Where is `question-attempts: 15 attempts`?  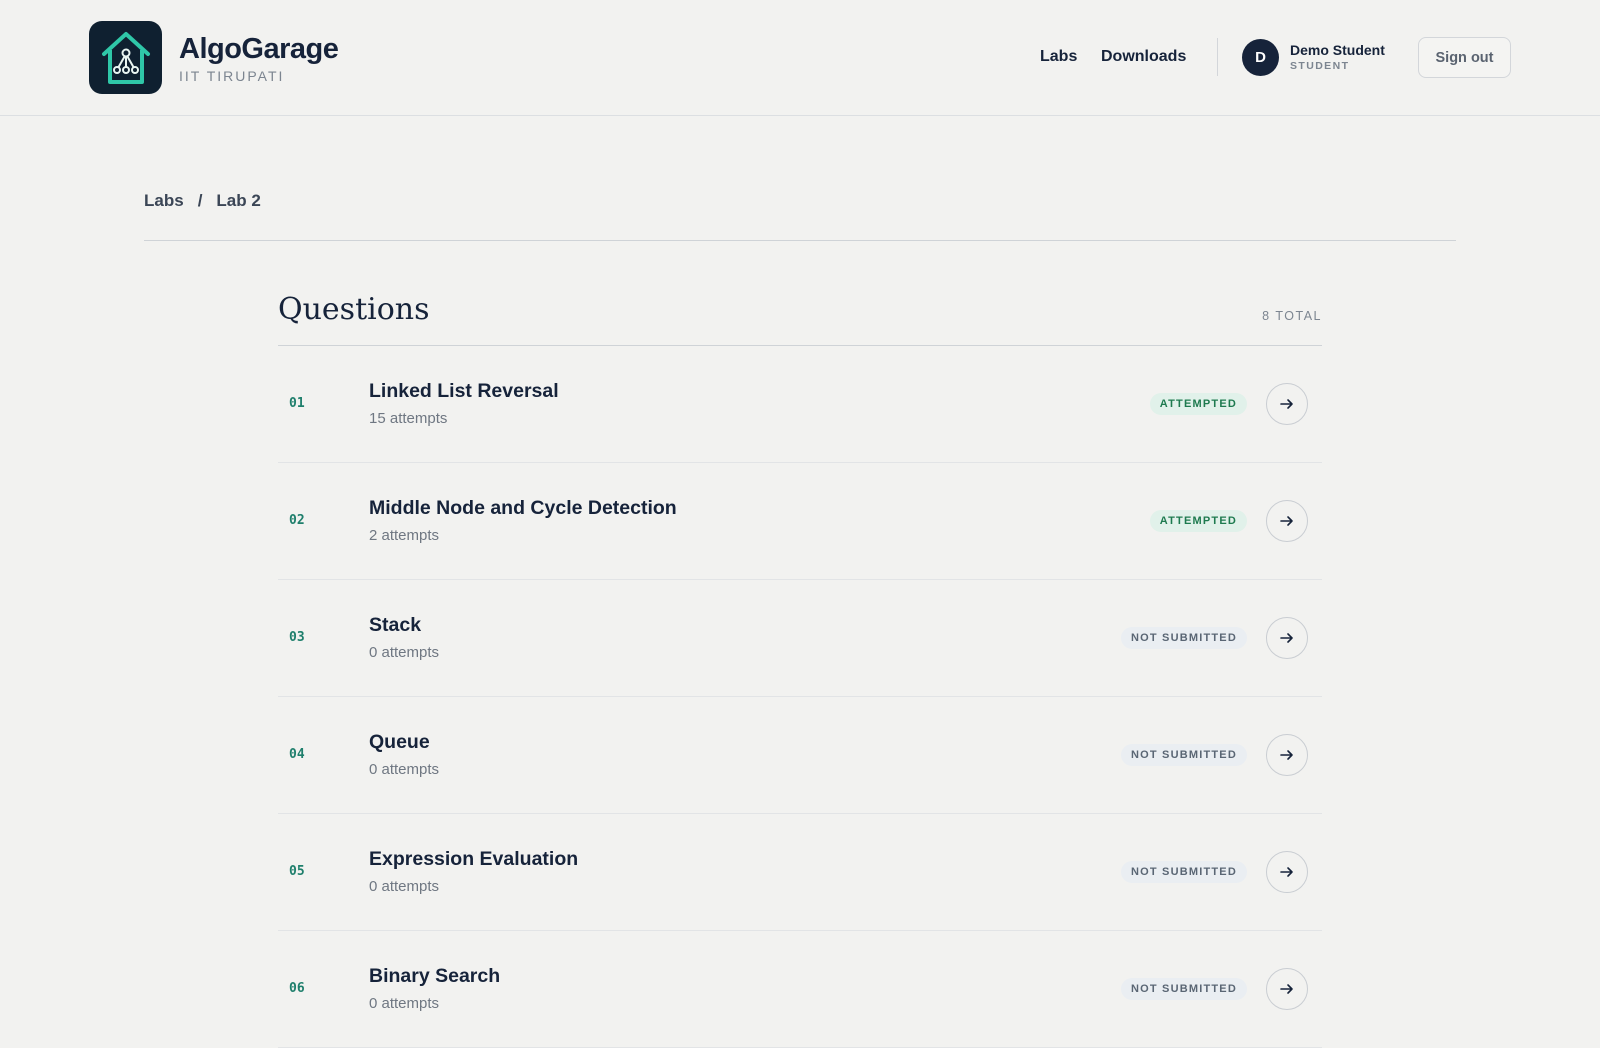
question-attempts: 15 attempts is located at coordinates (408, 418).